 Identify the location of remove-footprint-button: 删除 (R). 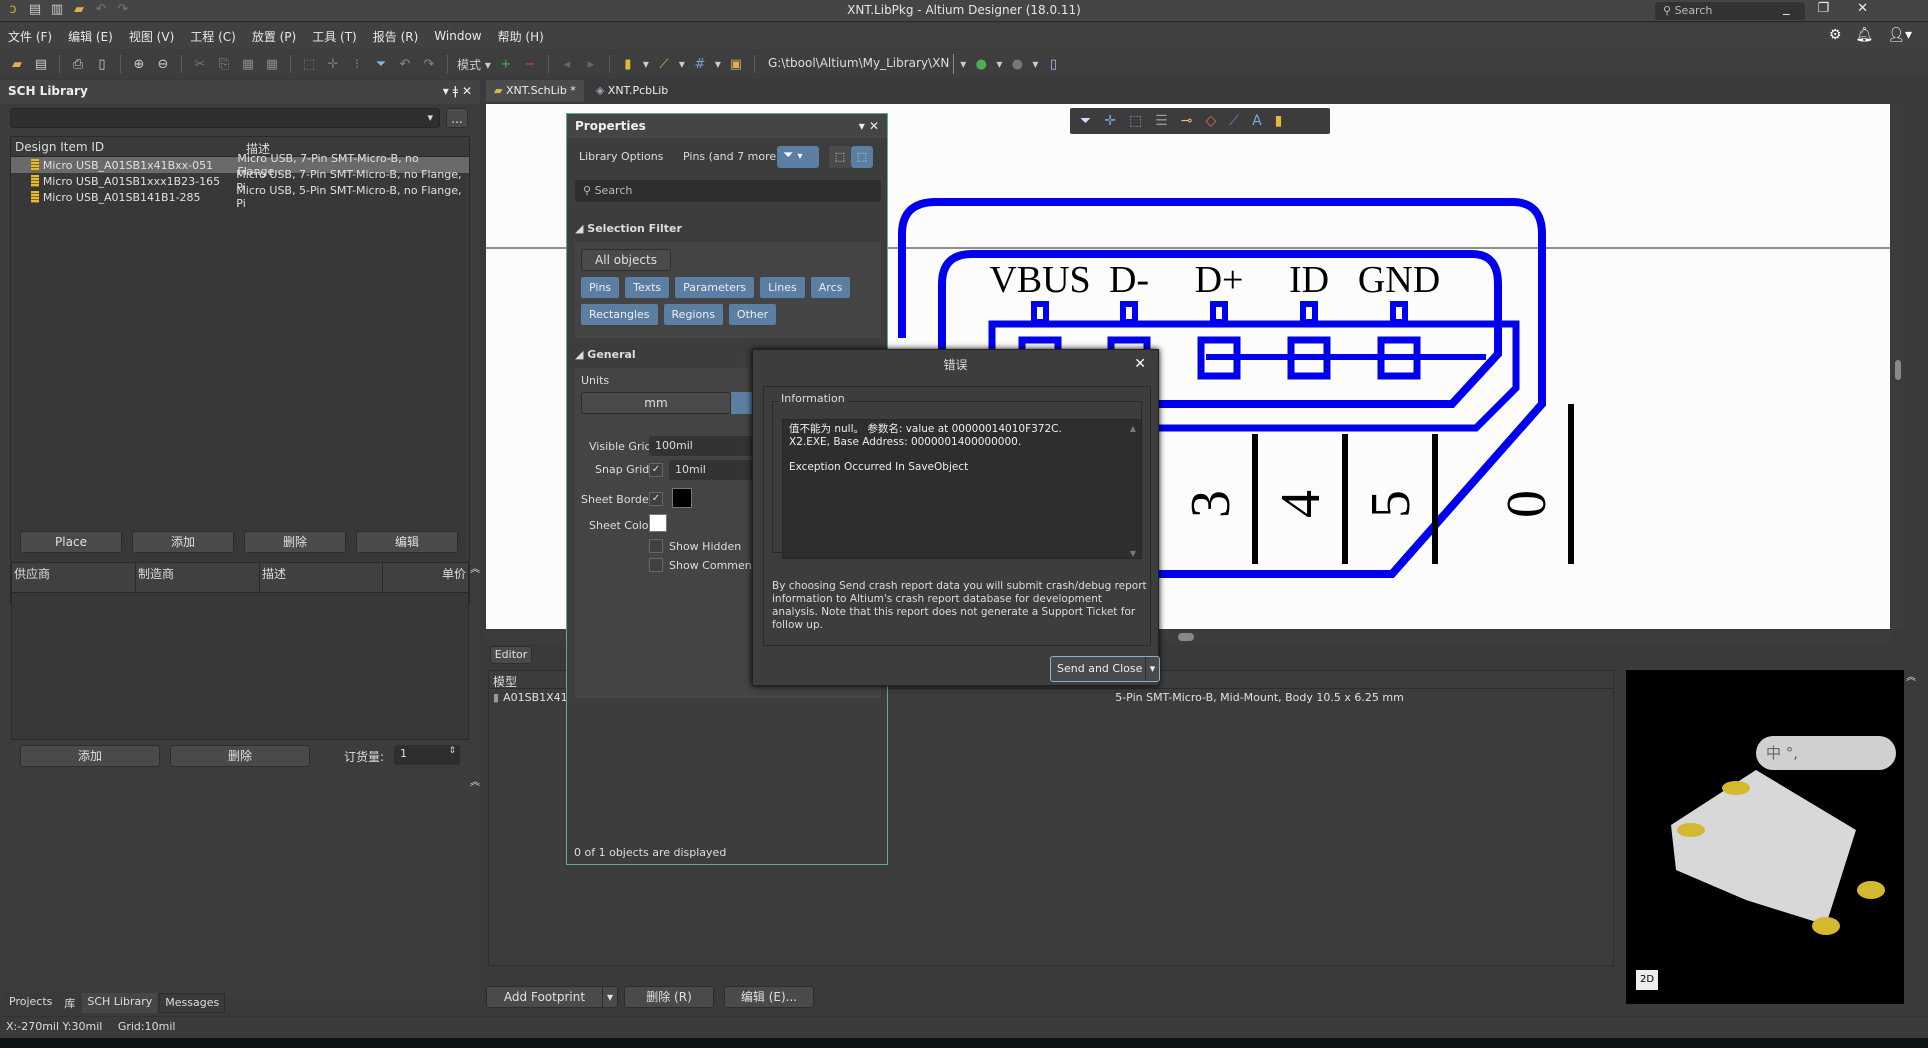
(669, 997).